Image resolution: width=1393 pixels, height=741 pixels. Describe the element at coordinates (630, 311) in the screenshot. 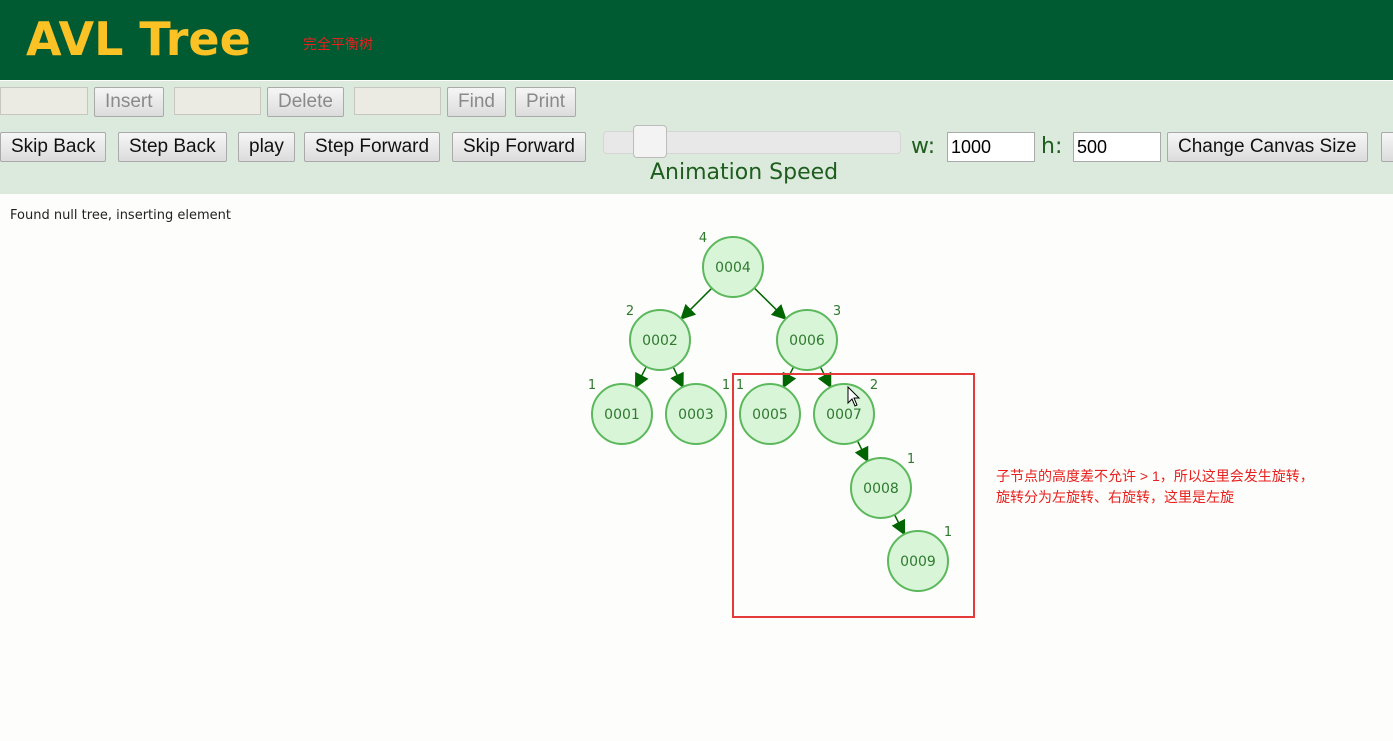

I see `node-height-label: 2` at that location.